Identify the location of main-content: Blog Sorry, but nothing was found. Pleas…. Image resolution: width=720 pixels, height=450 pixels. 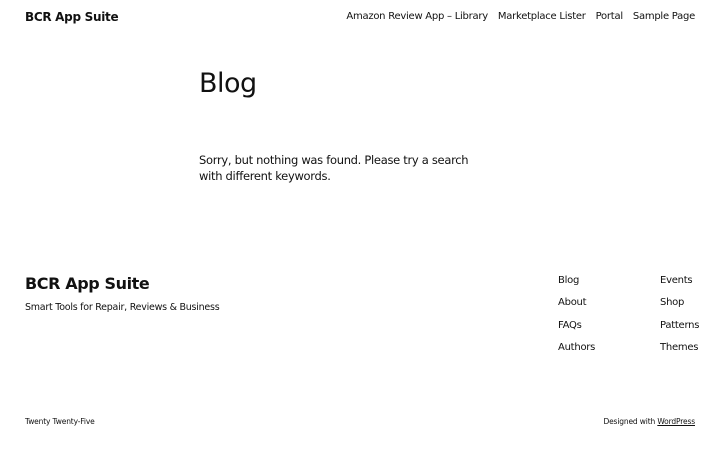
(349, 124).